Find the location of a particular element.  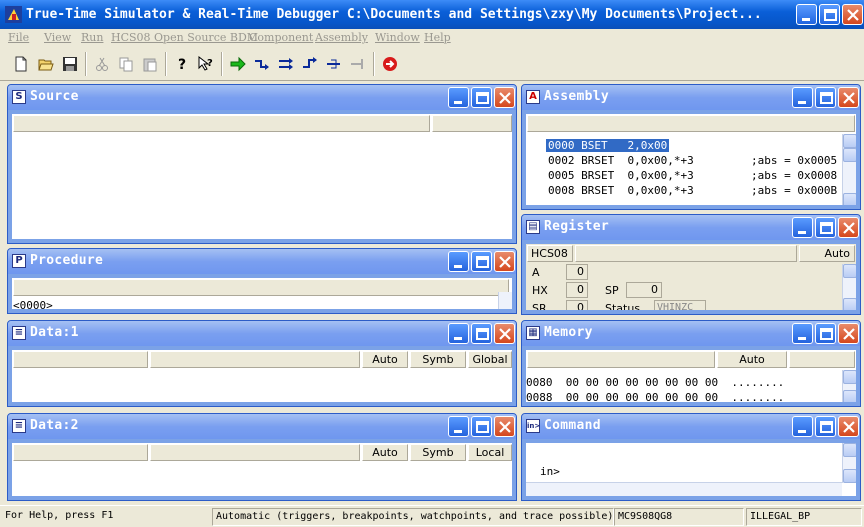

data2-pane: Auto Symb Local is located at coordinates (262, 469).